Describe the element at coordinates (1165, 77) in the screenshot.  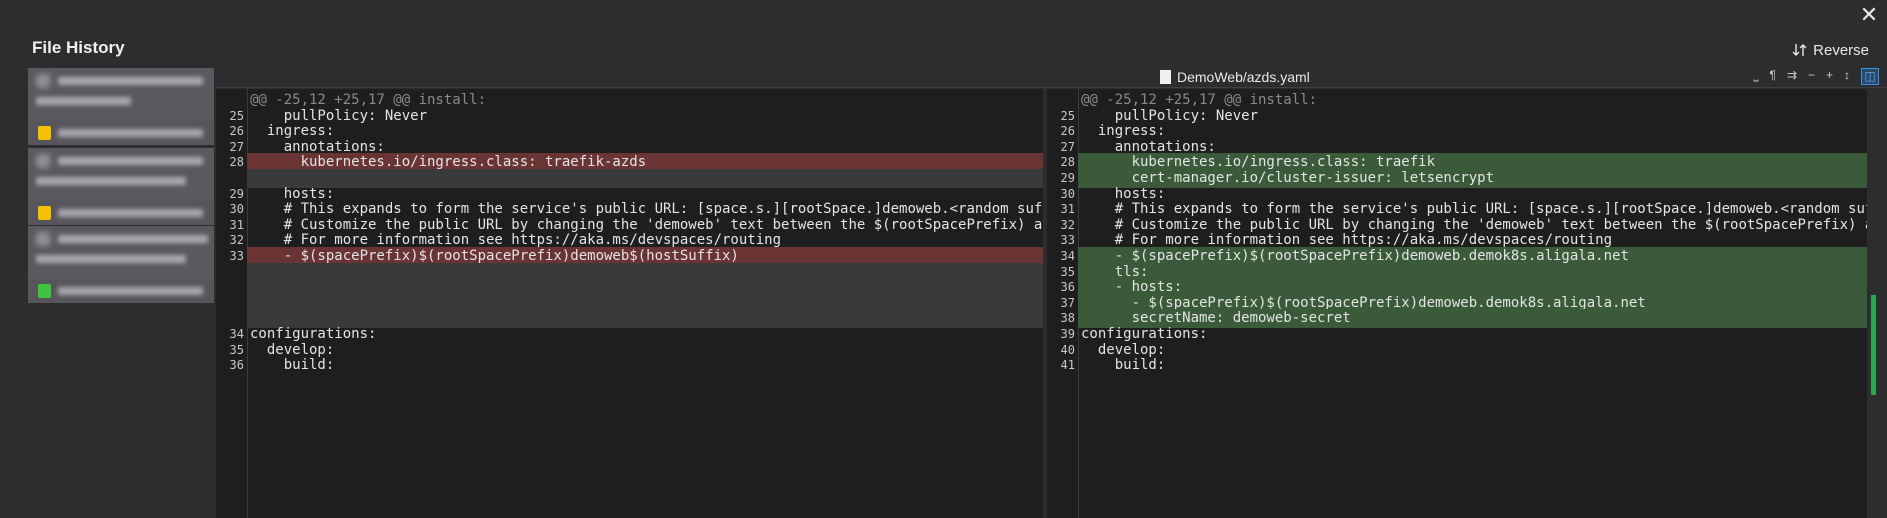
I see `document-icon` at that location.